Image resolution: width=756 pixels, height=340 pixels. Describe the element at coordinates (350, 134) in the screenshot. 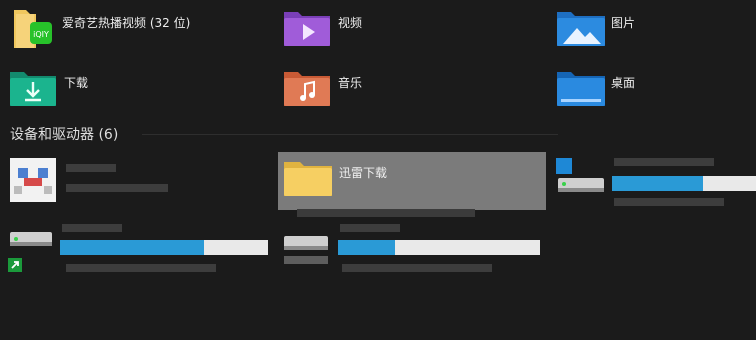

I see `section-divider` at that location.